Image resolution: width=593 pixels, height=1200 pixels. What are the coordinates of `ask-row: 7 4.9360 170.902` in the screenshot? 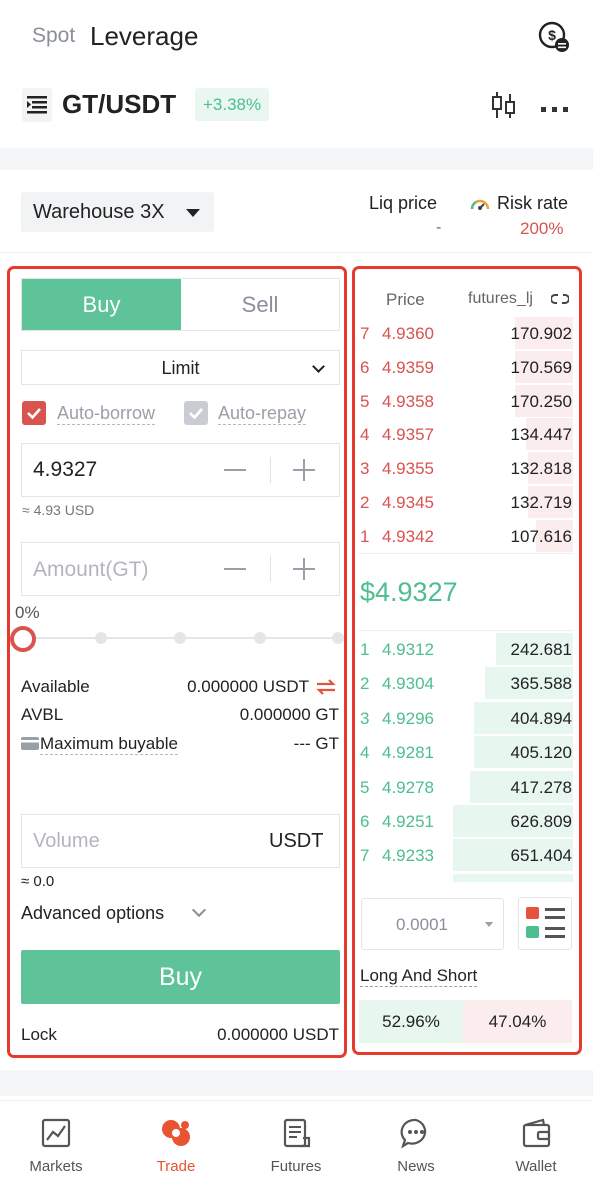 It's located at (465, 333).